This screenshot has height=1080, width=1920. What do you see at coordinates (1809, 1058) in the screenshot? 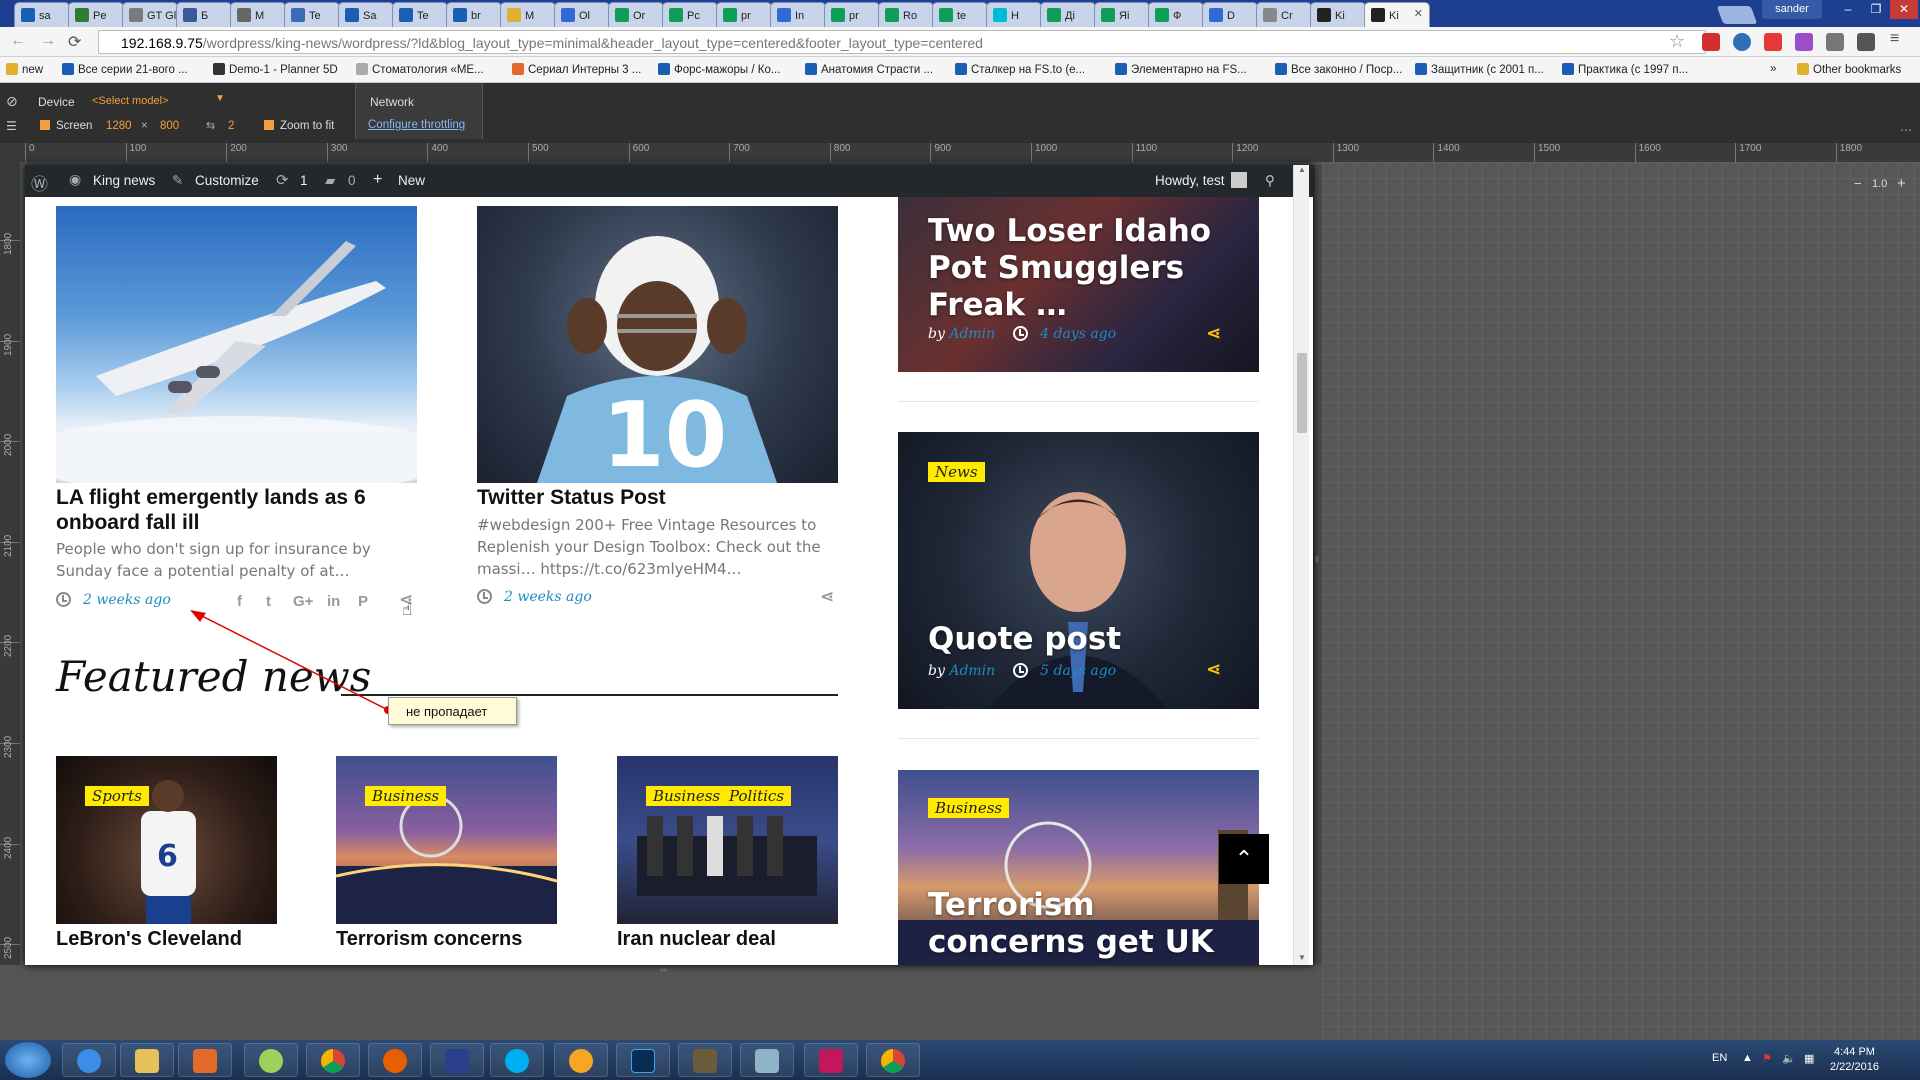
I see `network-icon: ▦` at bounding box center [1809, 1058].